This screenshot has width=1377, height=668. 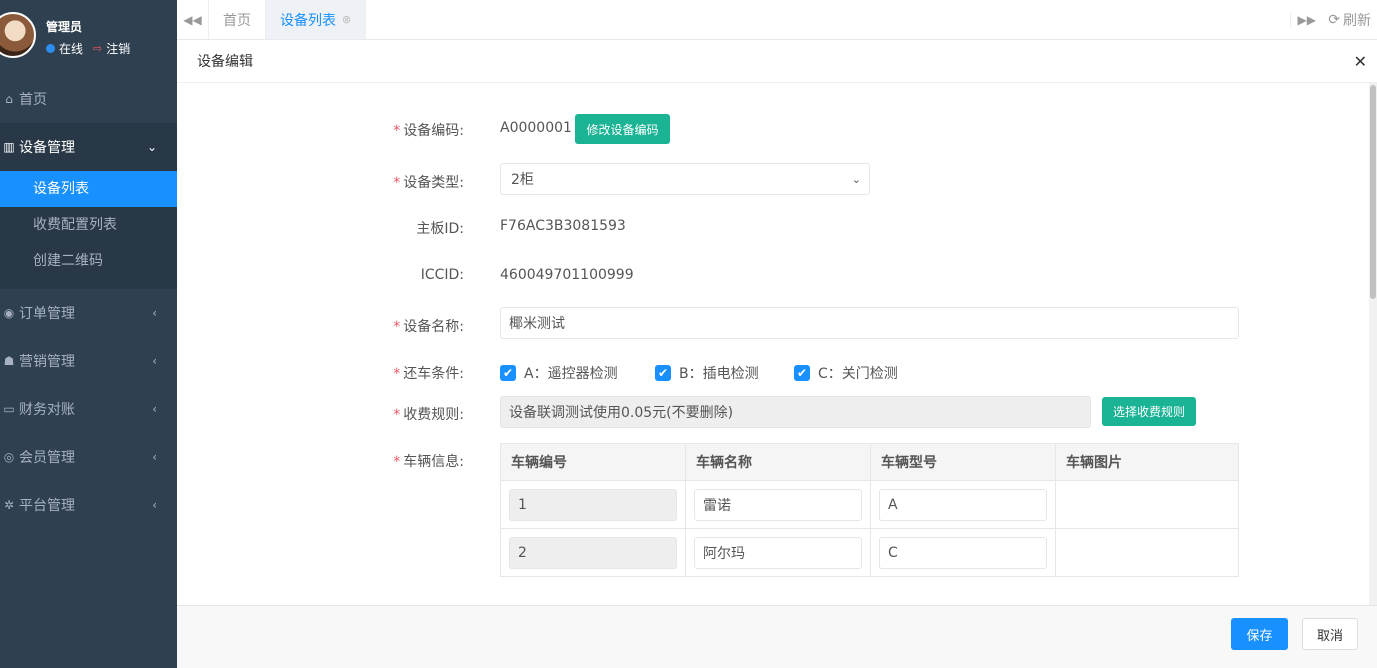 What do you see at coordinates (428, 327) in the screenshot?
I see `name-label: * 设备名称:` at bounding box center [428, 327].